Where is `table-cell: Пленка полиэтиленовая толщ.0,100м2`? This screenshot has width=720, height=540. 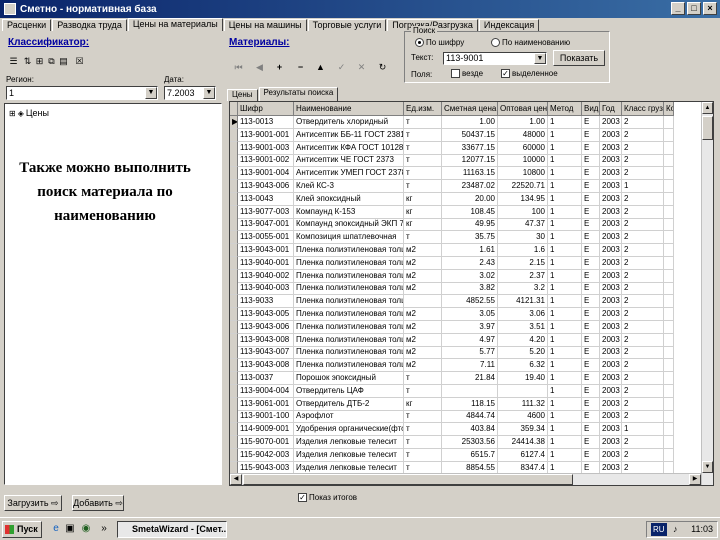 table-cell: Пленка полиэтиленовая толщ.0,100м2 is located at coordinates (349, 302).